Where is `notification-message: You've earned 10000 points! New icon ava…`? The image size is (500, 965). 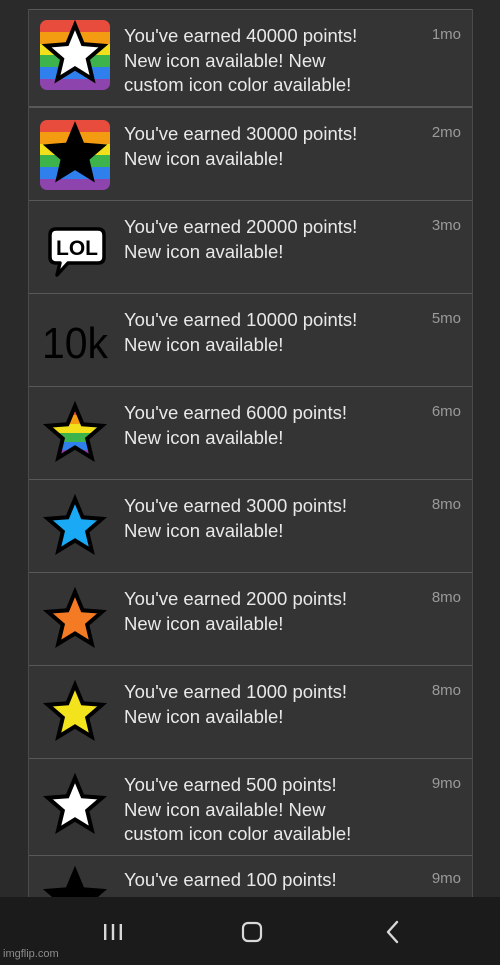
notification-message: You've earned 10000 points! New icon ava… is located at coordinates (241, 332).